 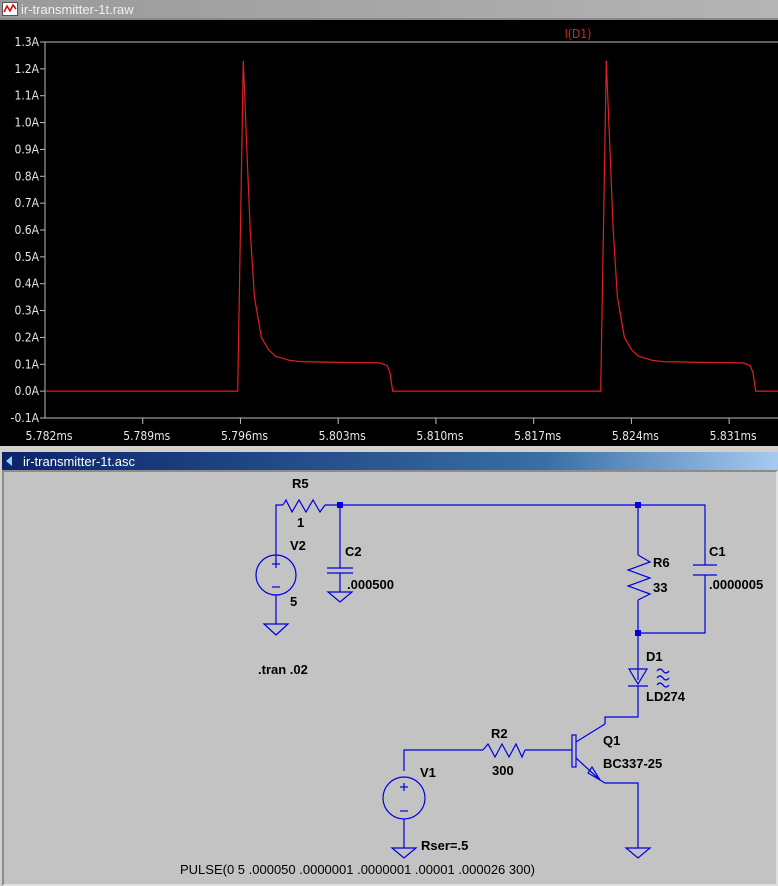 I want to click on led-d1, so click(x=648, y=678).